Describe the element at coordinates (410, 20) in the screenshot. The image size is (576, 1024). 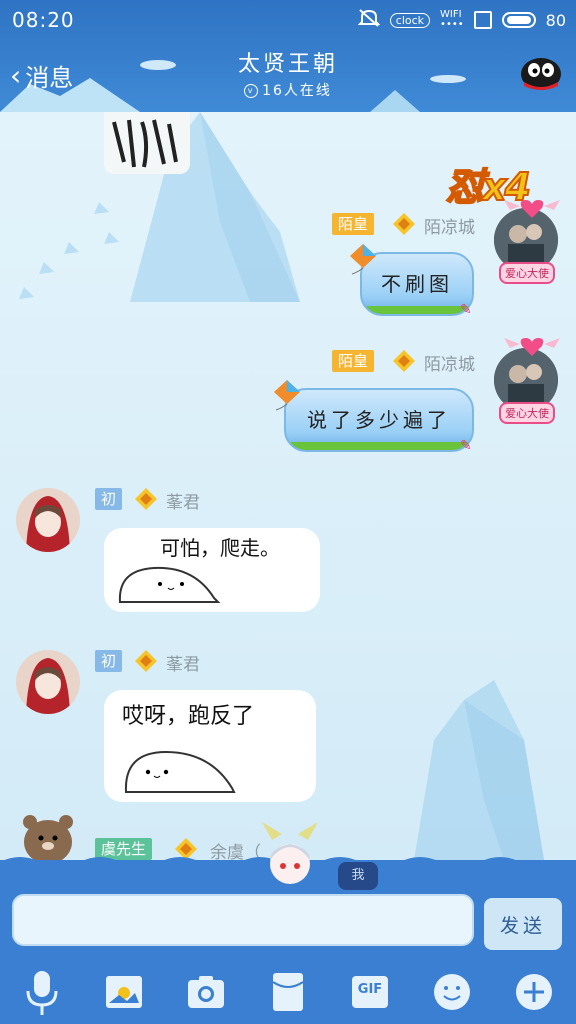
I see `clock-icon: clock` at that location.